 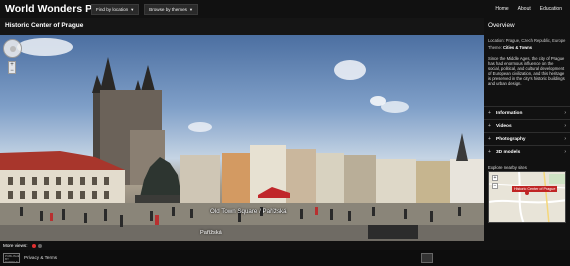 I want to click on street-name-label-secondary: Pařížská, so click(x=211, y=233).